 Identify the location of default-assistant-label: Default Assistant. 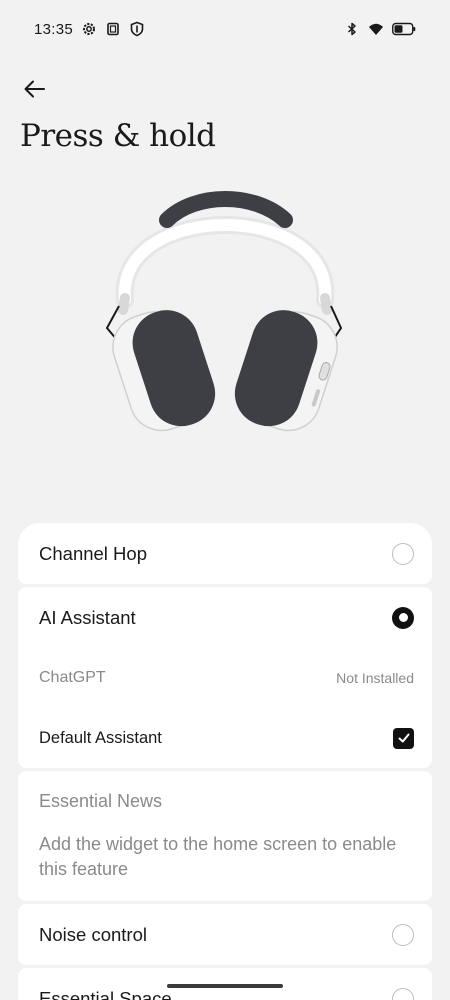
(100, 737).